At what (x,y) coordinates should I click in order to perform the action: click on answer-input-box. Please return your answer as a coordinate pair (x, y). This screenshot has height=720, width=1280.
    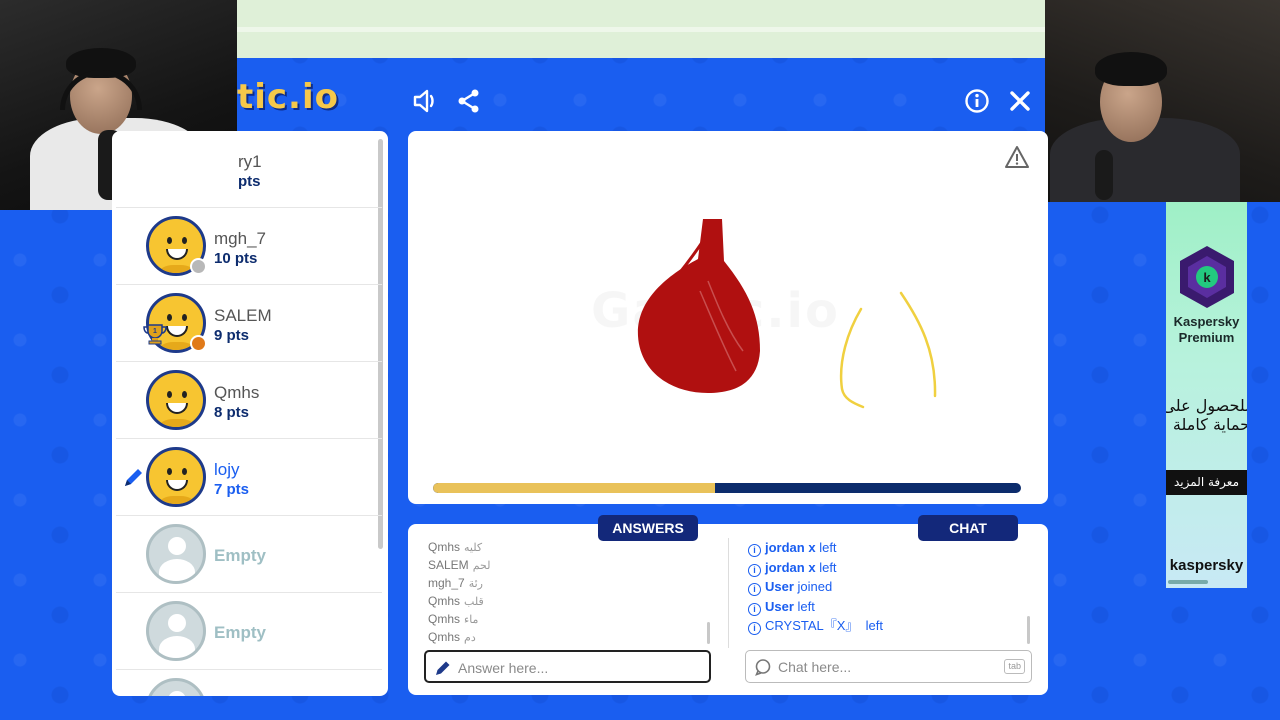
    Looking at the image, I should click on (567, 666).